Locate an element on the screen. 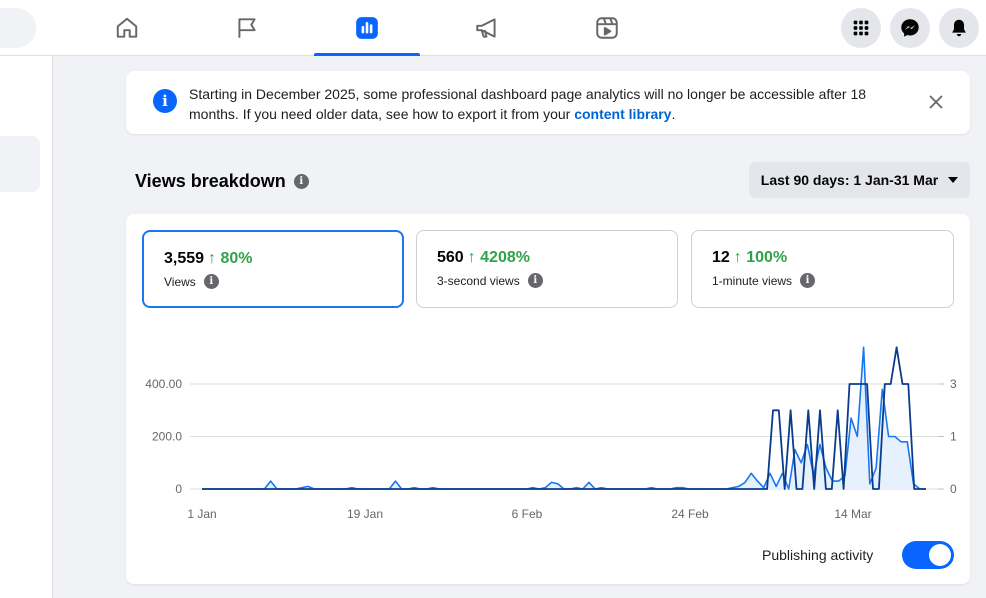 The width and height of the screenshot is (986, 598). grid-menu-icon is located at coordinates (861, 28).